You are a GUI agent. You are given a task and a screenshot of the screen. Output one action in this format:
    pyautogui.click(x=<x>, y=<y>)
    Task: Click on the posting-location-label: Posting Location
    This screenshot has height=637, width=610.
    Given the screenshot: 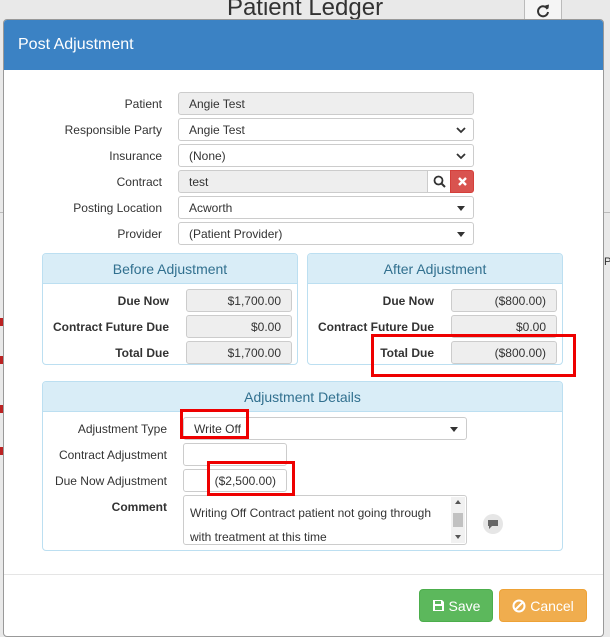 What is the action you would take?
    pyautogui.click(x=117, y=208)
    